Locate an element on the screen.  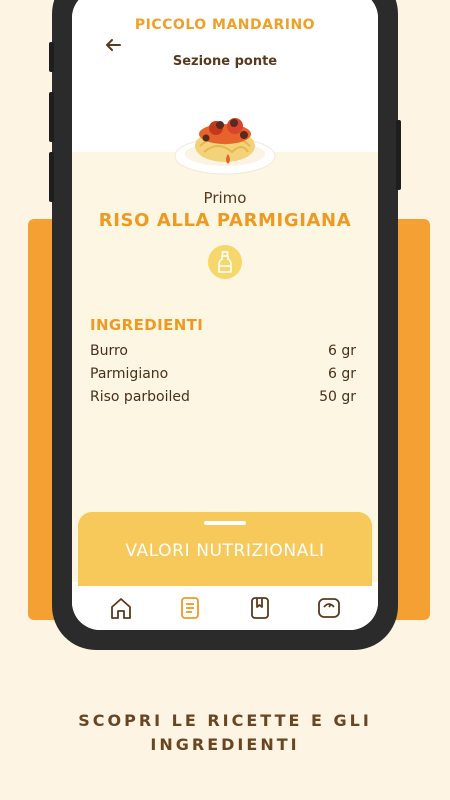
ingredient-name: Riso parboiled is located at coordinates (140, 397).